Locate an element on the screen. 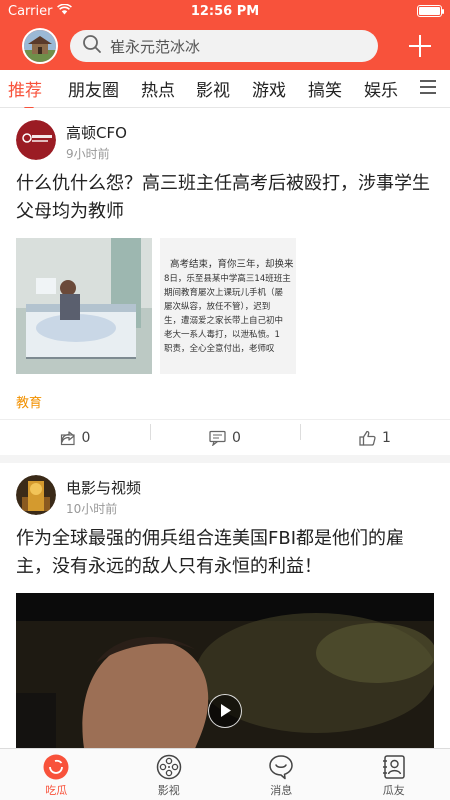 Image resolution: width=450 pixels, height=800 pixels. comment-button: 0 is located at coordinates (225, 434).